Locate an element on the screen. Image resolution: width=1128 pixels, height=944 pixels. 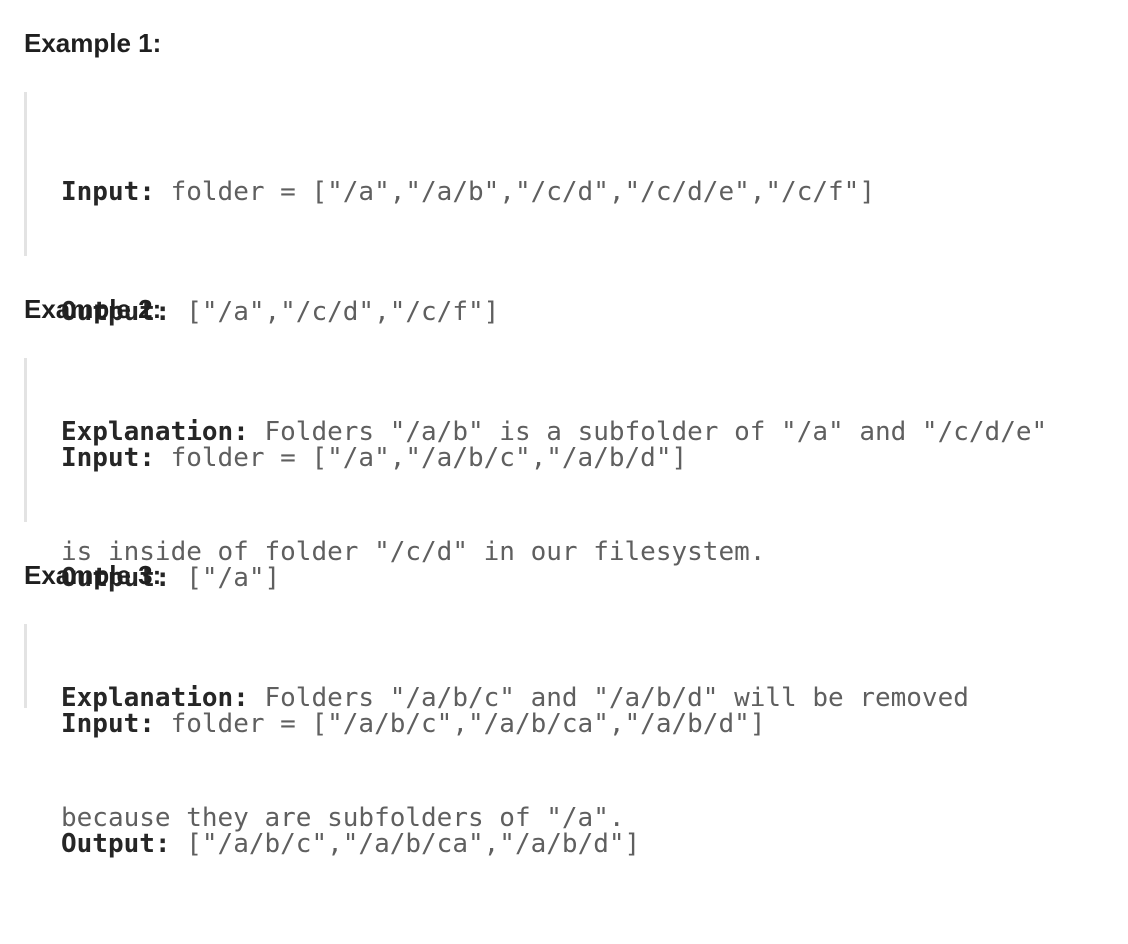
output-line: Output: ["/a/b/c","/a/b/ca","/a/b/d"] is located at coordinates (413, 844).